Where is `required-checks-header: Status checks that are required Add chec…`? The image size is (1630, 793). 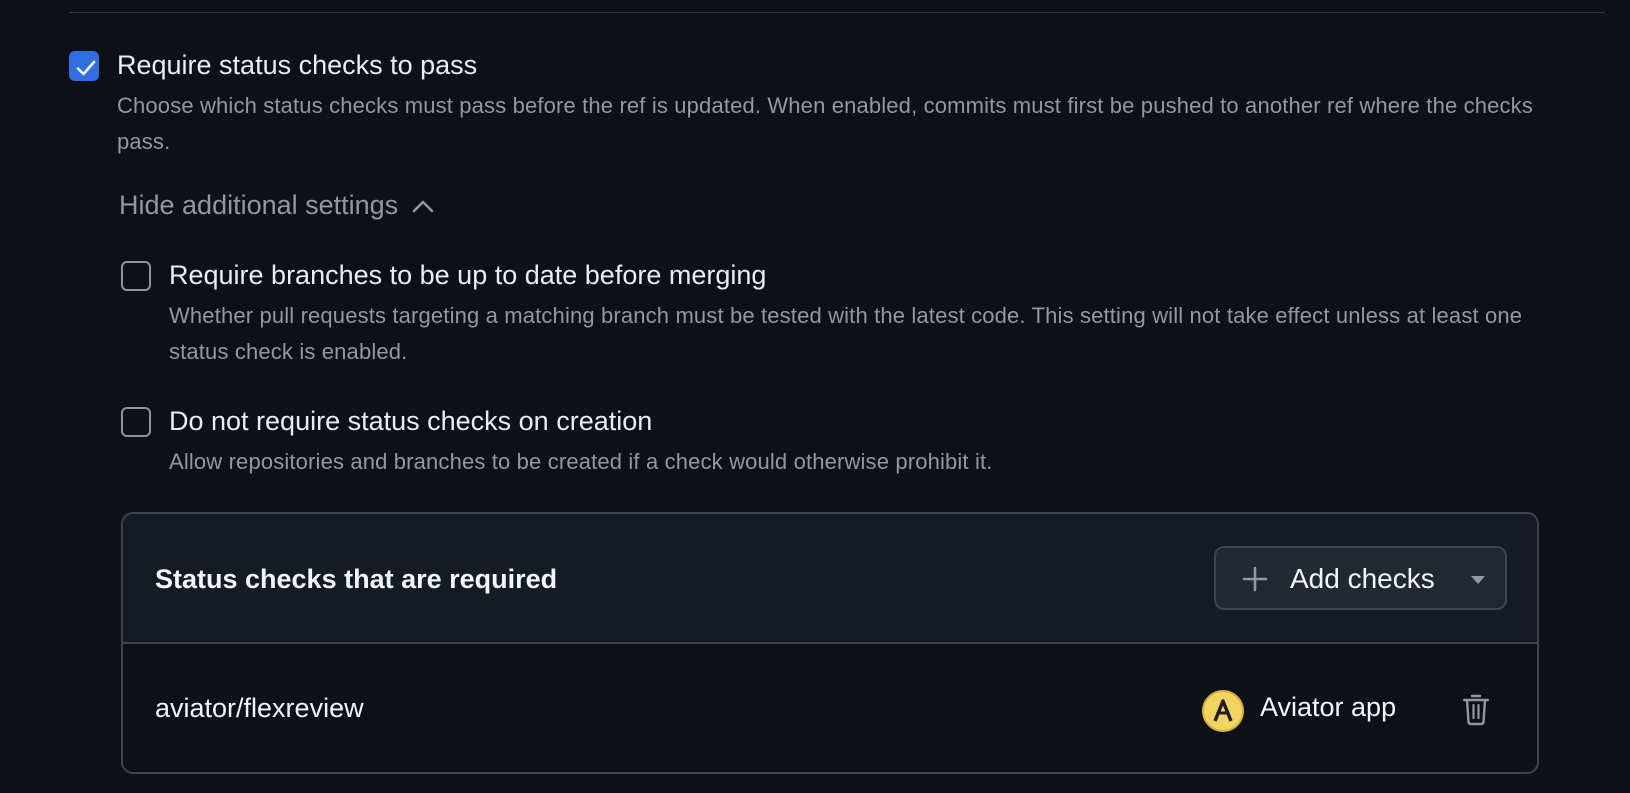 required-checks-header: Status checks that are required Add chec… is located at coordinates (830, 579).